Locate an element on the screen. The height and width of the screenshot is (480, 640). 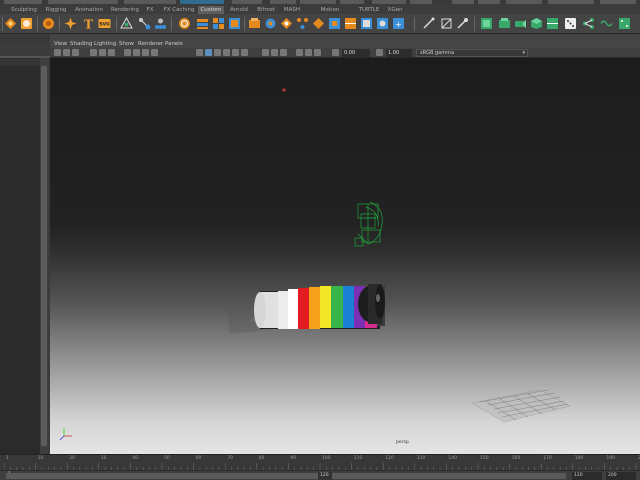
texture-icon is located at coordinates (217, 52).